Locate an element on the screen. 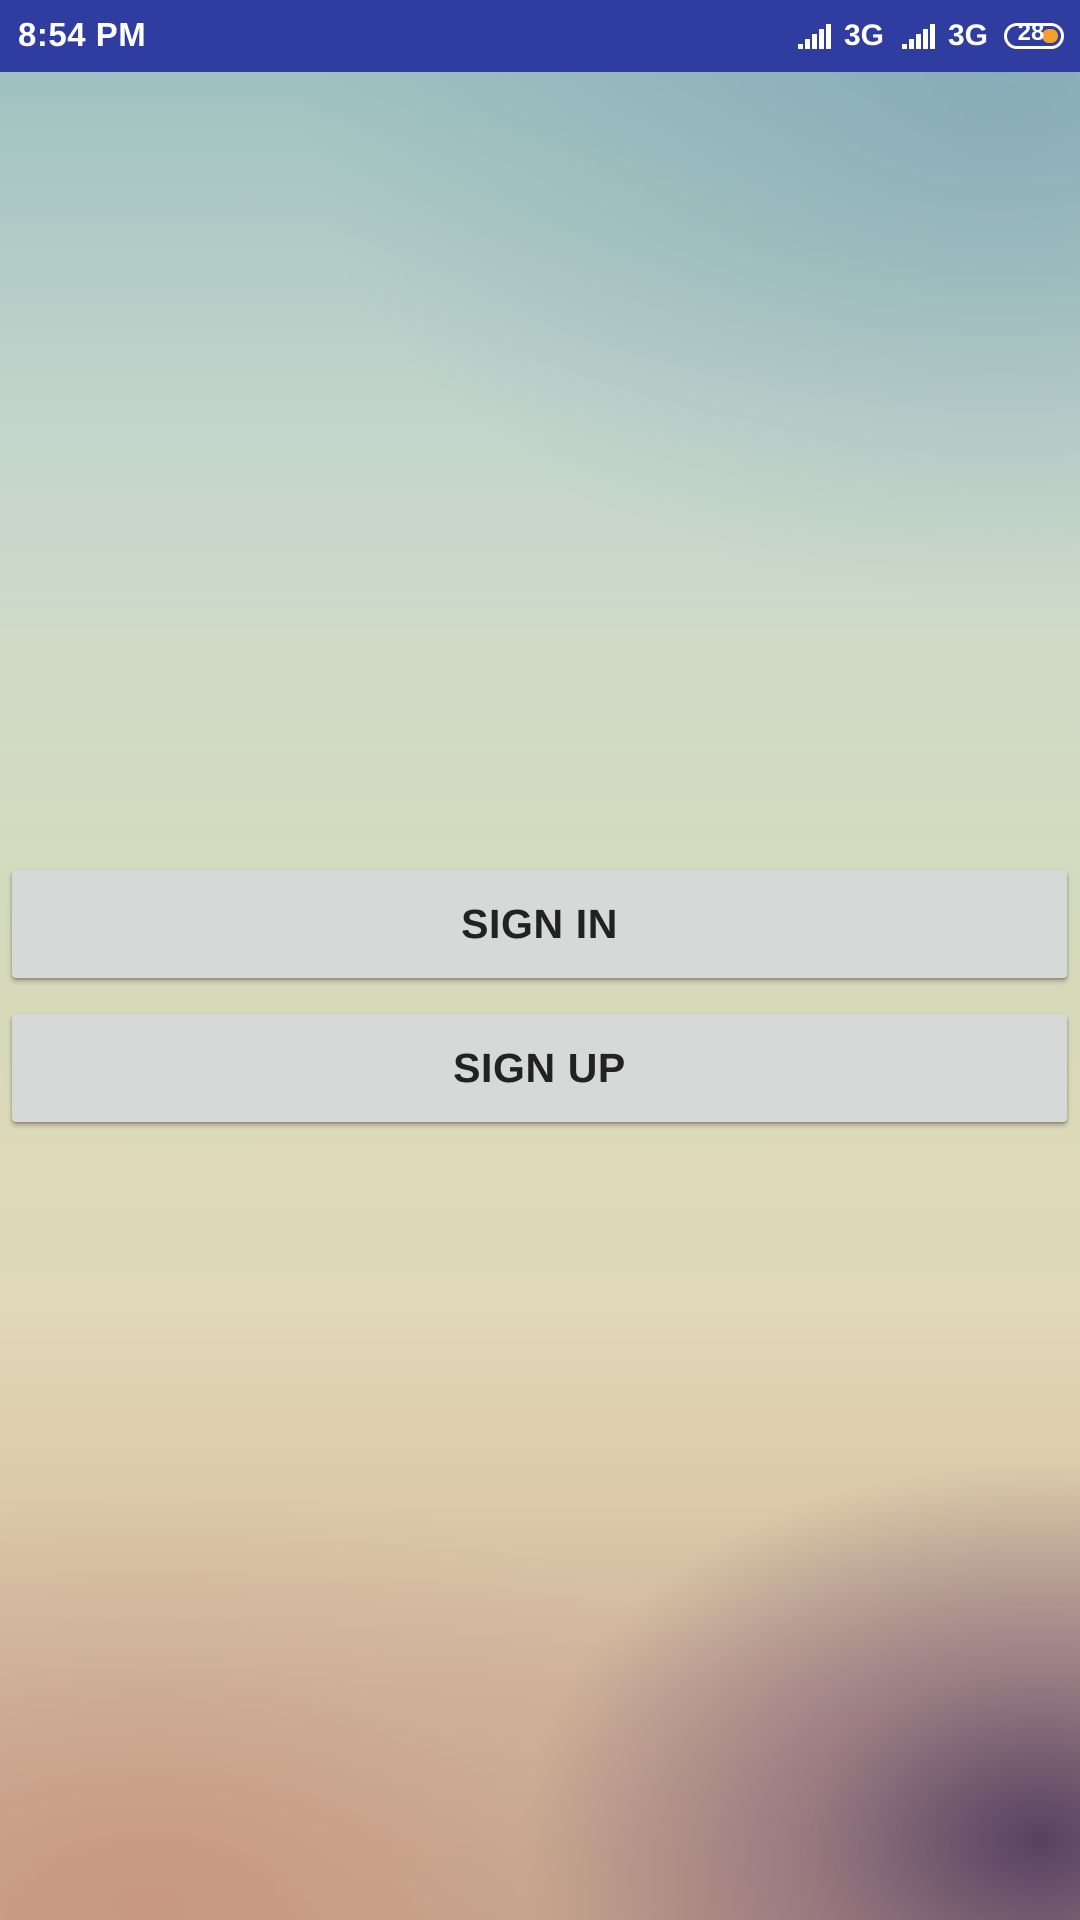 This screenshot has width=1080, height=1920. sign-in-button: SIGN IN is located at coordinates (539, 924).